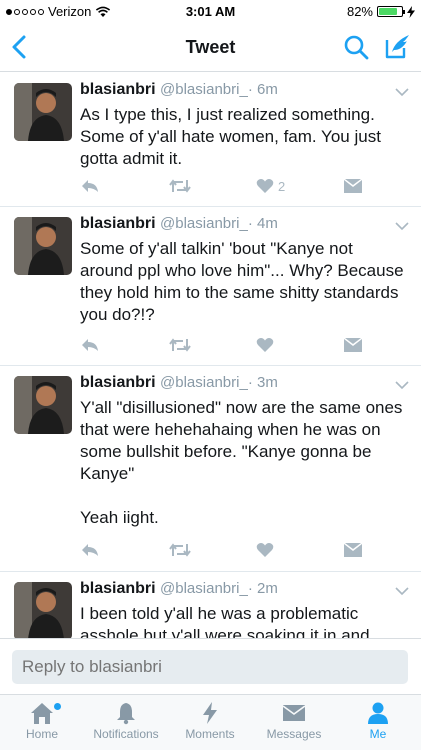 Image resolution: width=421 pixels, height=750 pixels. Describe the element at coordinates (42, 725) in the screenshot. I see `tab-home: Home` at that location.